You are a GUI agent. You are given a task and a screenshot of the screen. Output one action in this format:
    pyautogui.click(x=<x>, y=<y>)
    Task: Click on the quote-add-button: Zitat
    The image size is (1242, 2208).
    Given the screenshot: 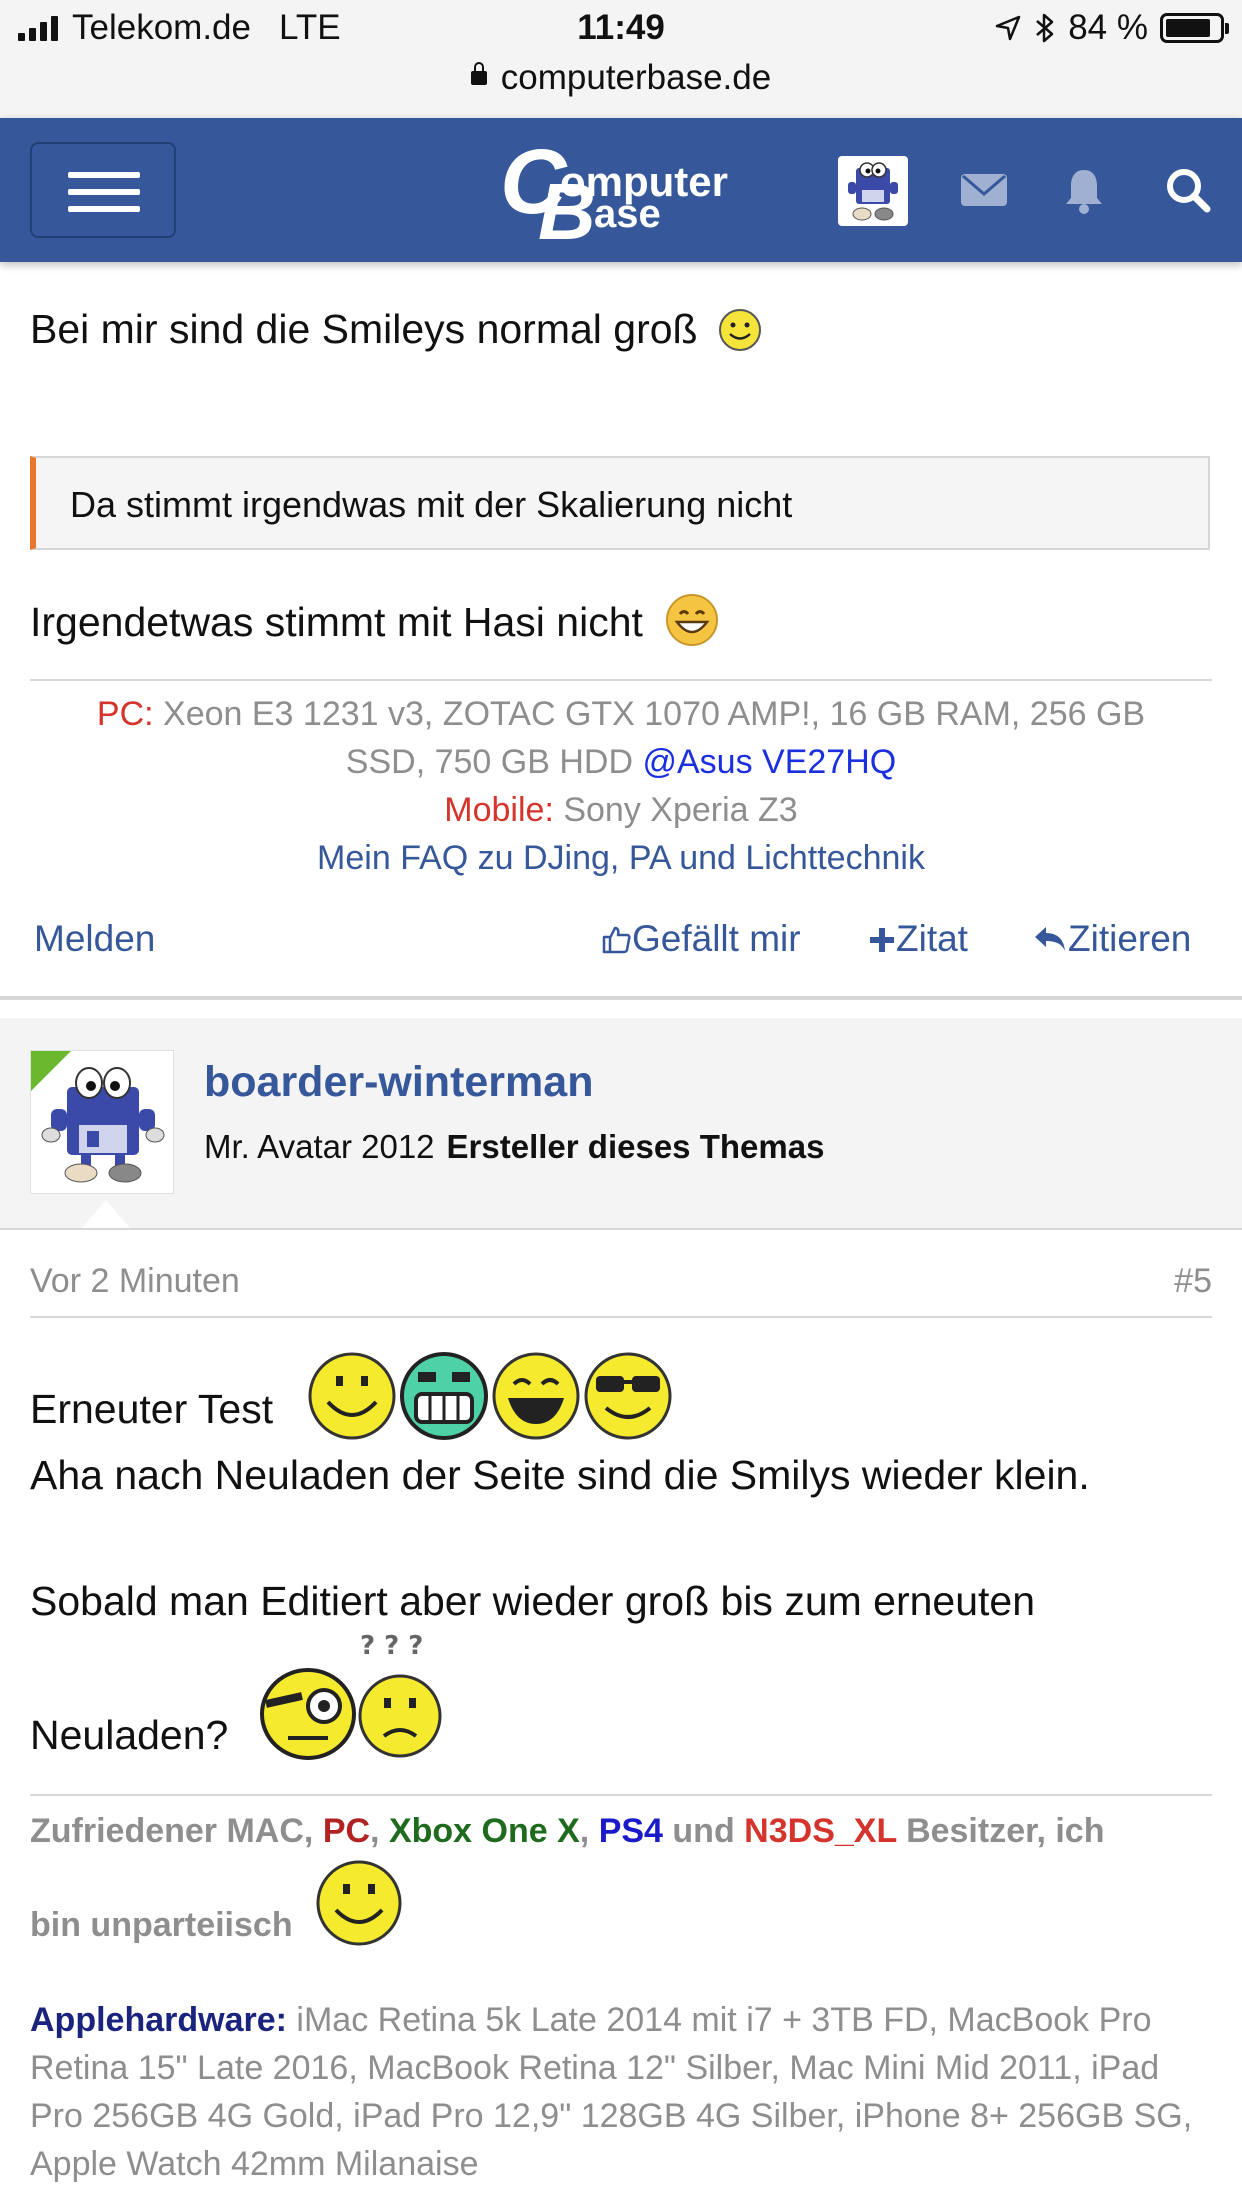 What is the action you would take?
    pyautogui.click(x=918, y=939)
    